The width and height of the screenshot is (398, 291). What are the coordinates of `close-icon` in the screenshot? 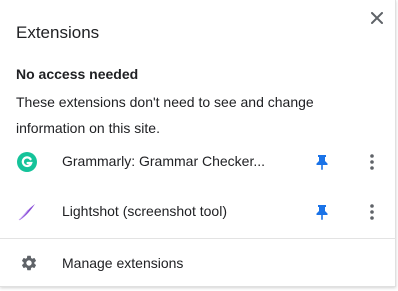 It's located at (377, 18).